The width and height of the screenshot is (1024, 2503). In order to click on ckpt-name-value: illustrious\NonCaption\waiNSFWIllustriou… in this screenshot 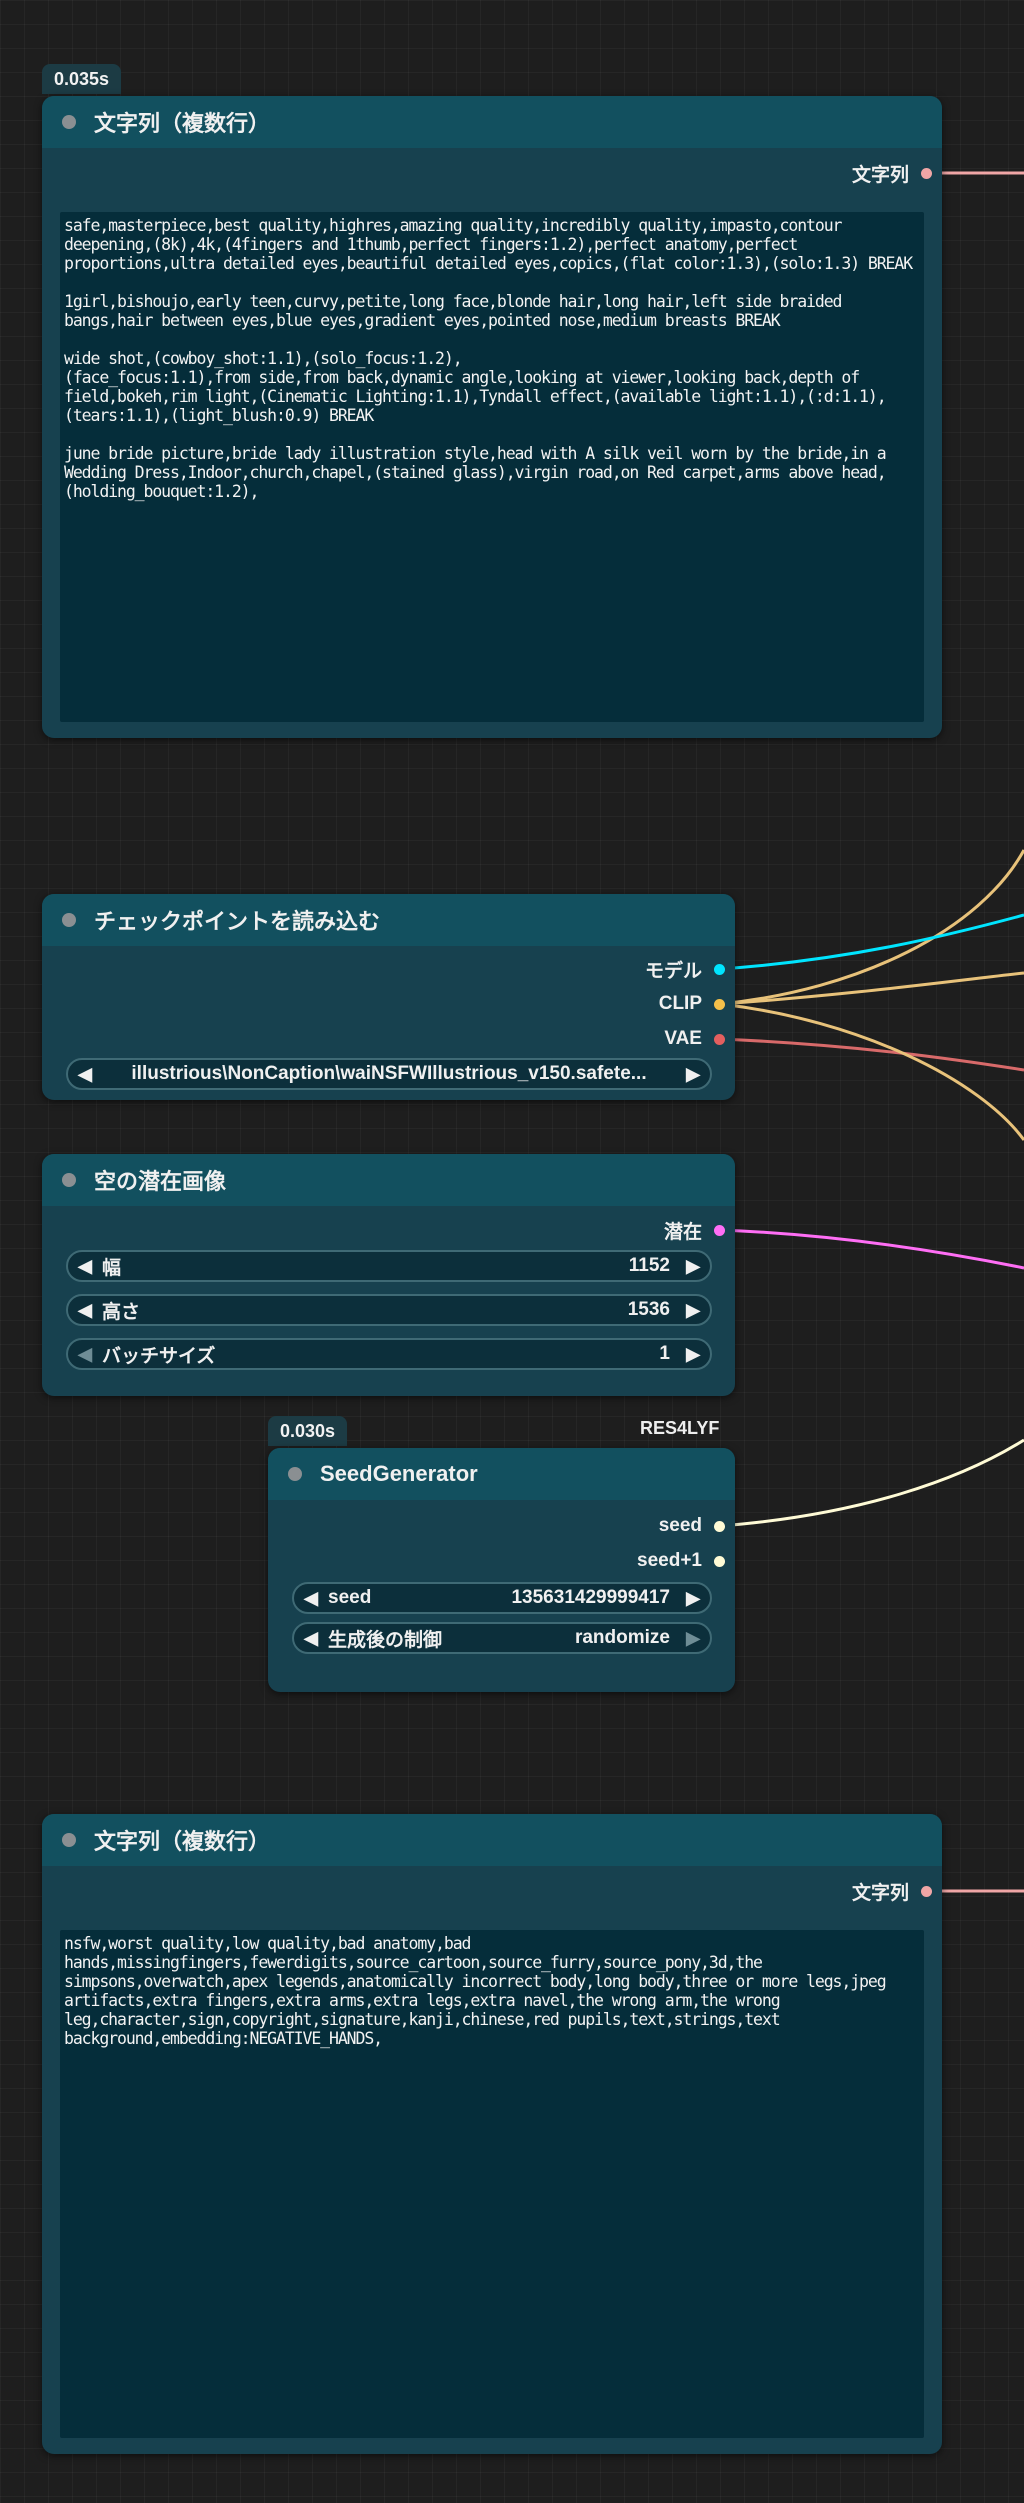, I will do `click(389, 1073)`.